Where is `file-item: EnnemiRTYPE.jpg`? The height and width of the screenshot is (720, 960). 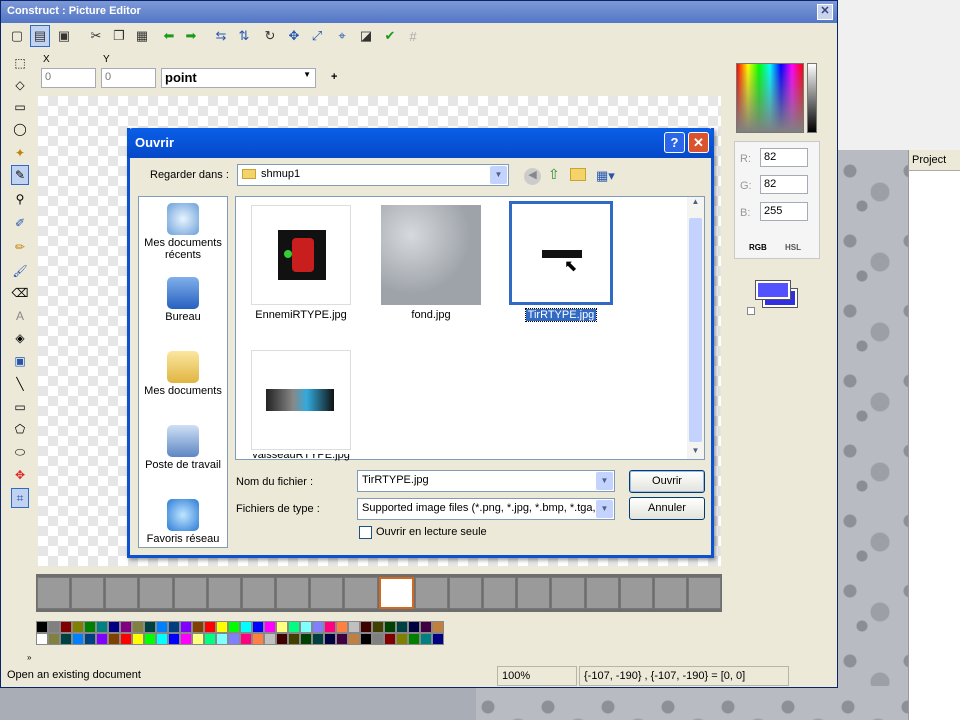 file-item: EnnemiRTYPE.jpg is located at coordinates (301, 263).